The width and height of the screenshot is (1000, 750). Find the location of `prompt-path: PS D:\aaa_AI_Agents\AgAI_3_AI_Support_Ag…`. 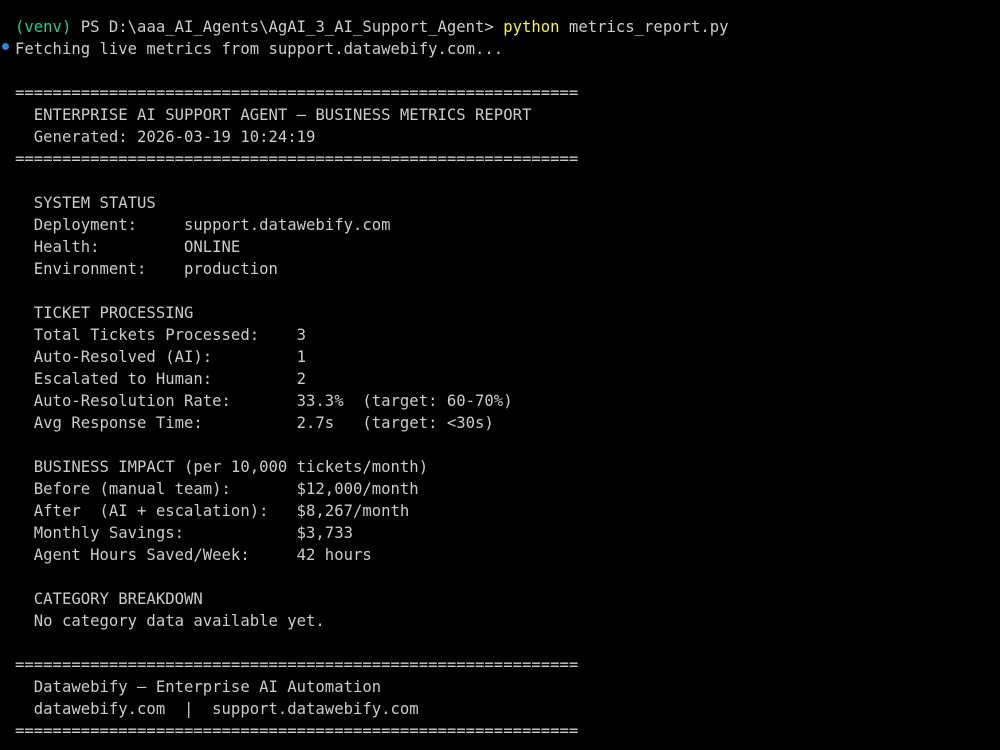

prompt-path: PS D:\aaa_AI_Agents\AgAI_3_AI_Support_Ag… is located at coordinates (287, 27).